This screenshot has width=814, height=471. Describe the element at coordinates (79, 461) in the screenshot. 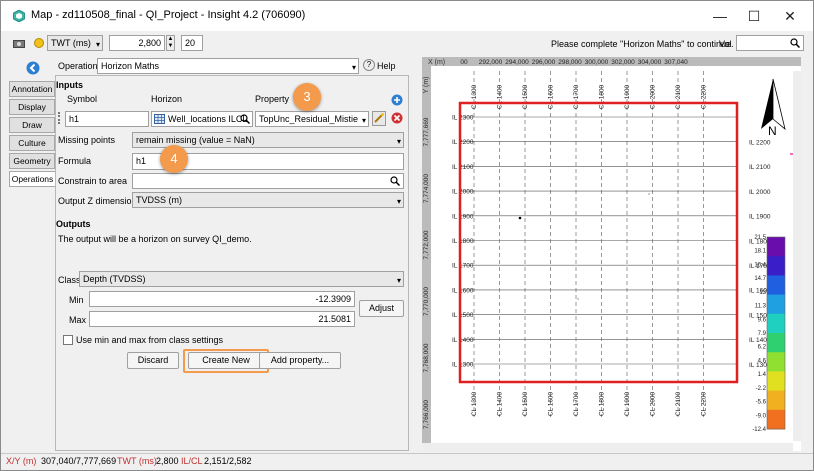

I see `status-xy-value: 307,040/7,777,669` at that location.